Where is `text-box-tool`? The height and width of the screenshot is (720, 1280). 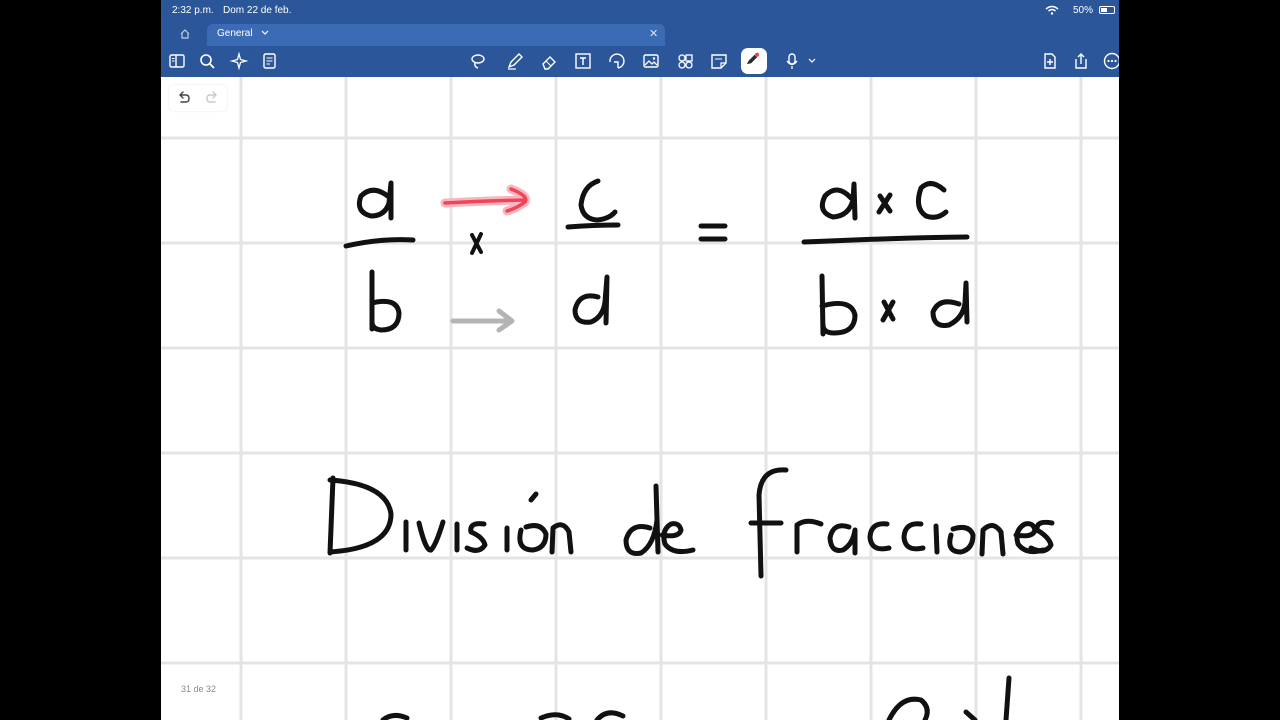
text-box-tool is located at coordinates (583, 61).